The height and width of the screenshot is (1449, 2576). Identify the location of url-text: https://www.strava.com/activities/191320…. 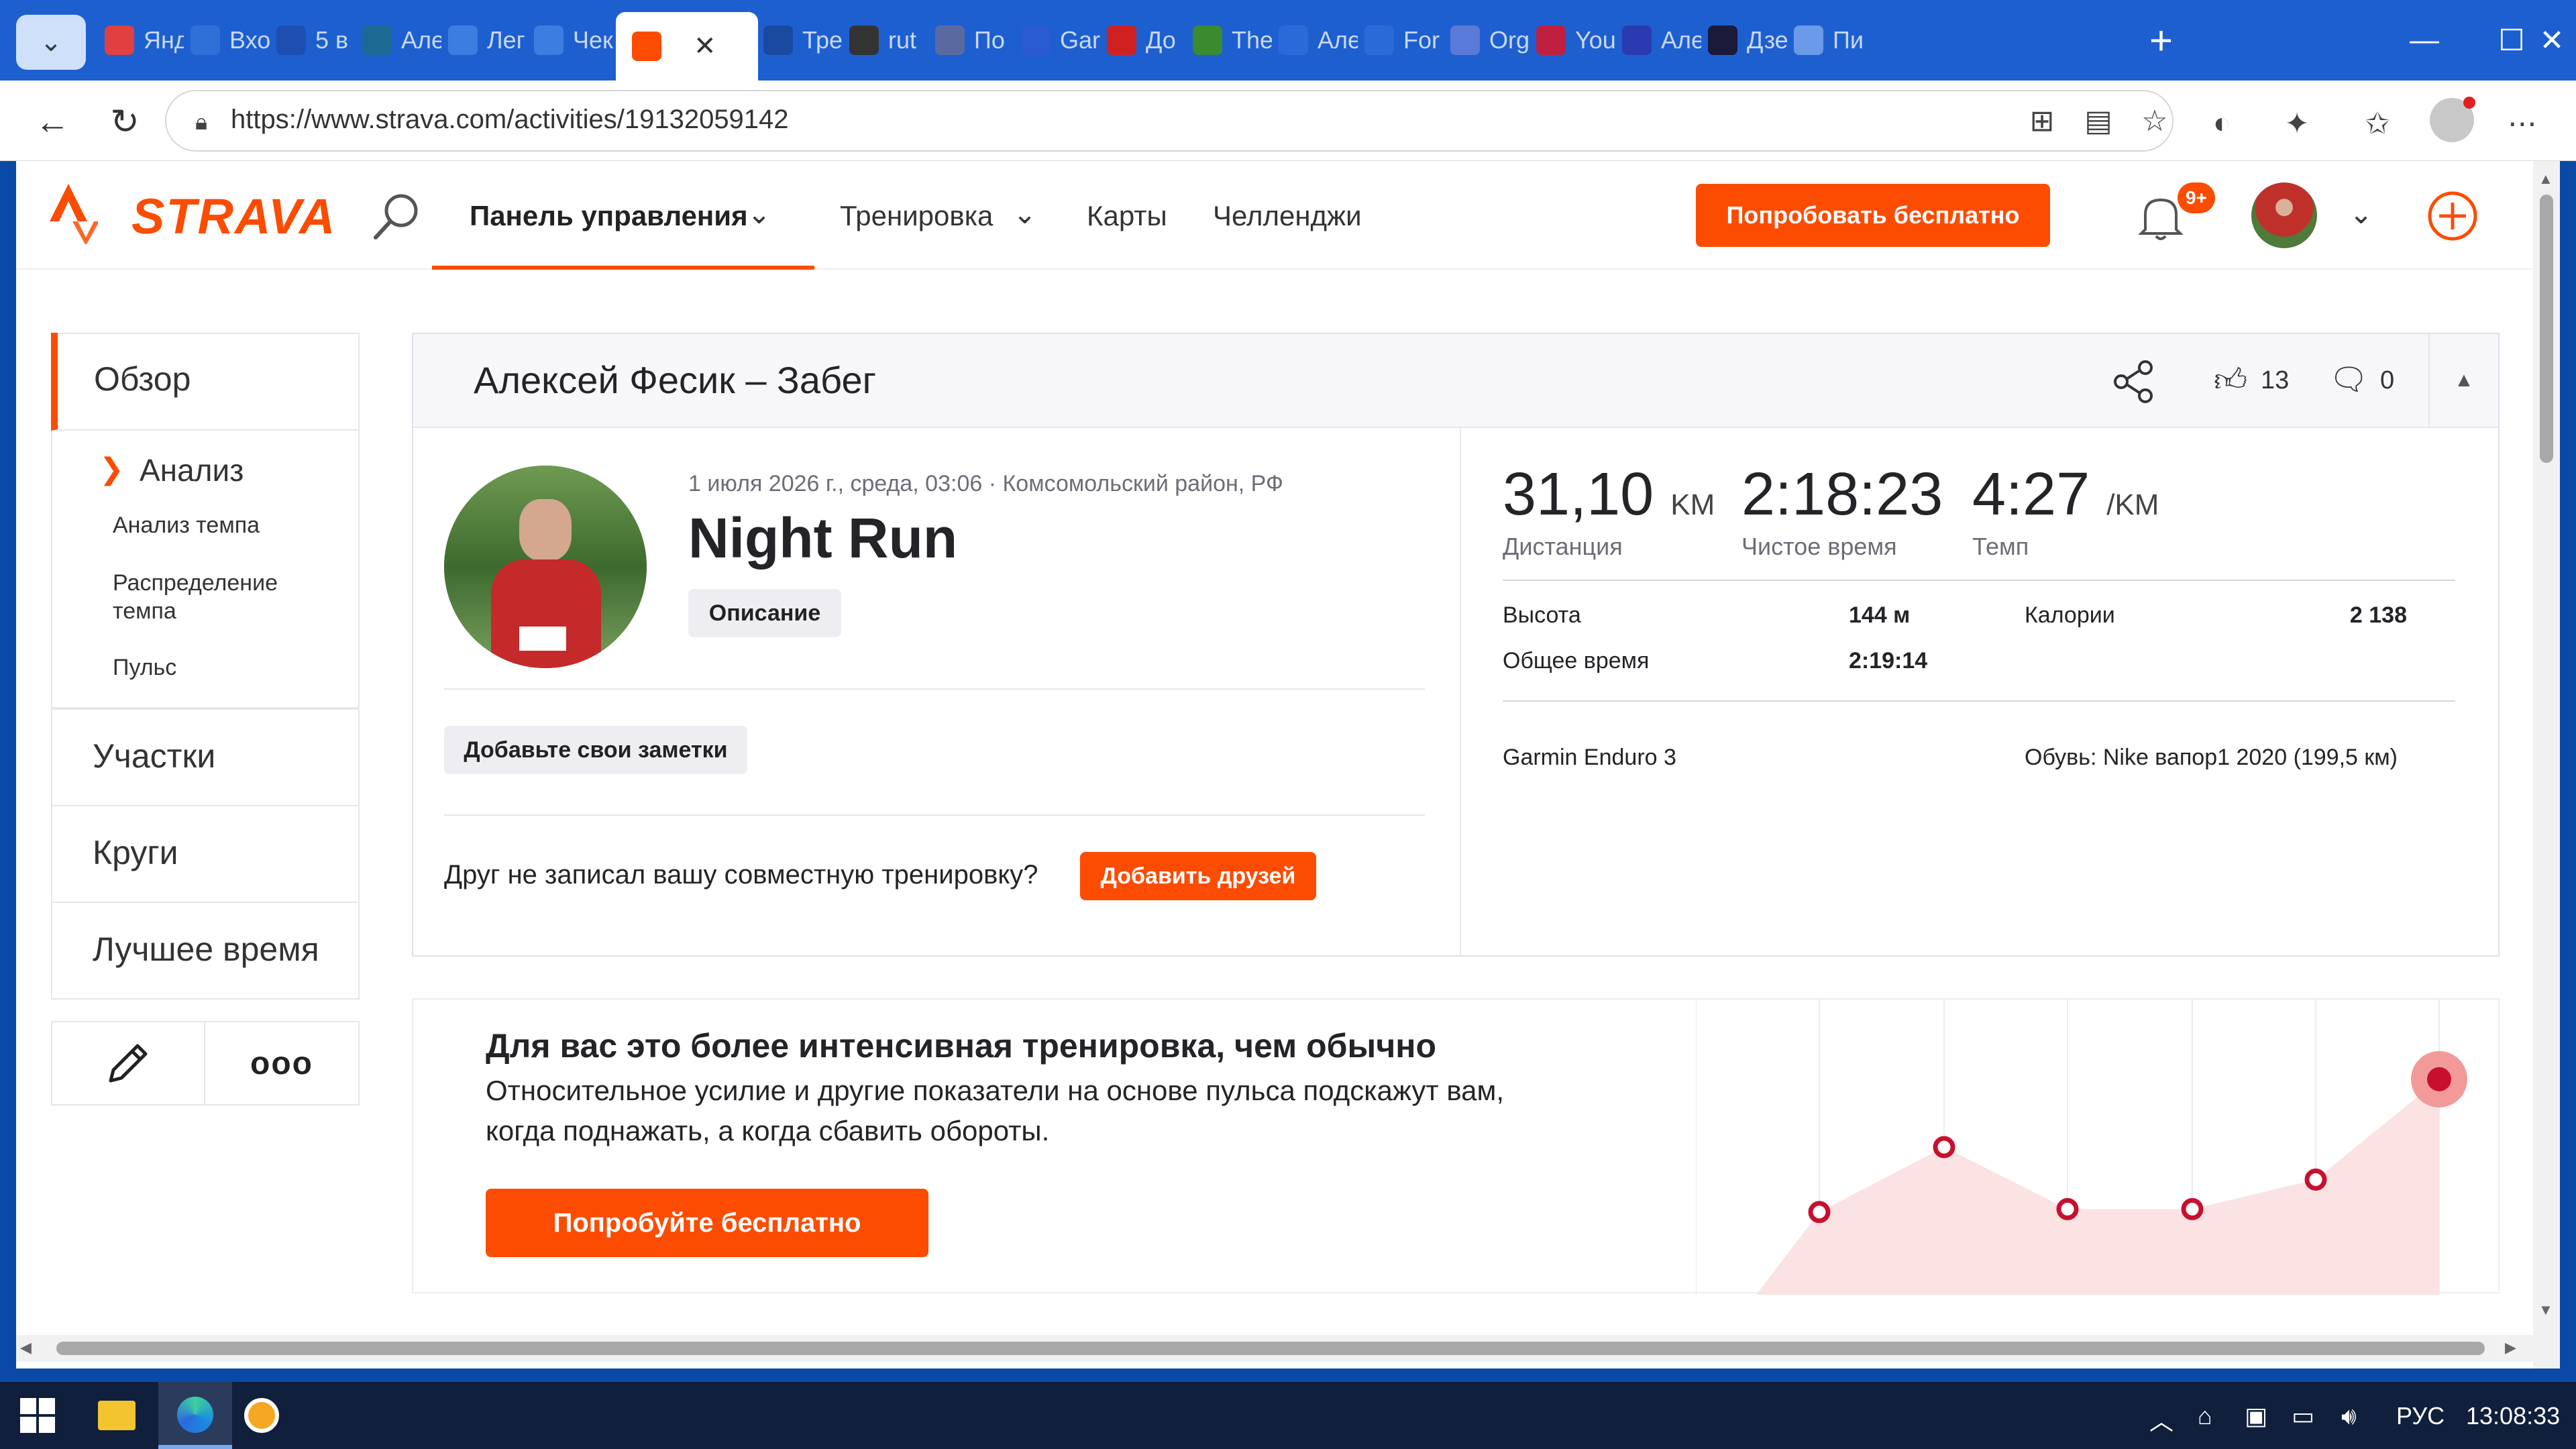
(510, 120).